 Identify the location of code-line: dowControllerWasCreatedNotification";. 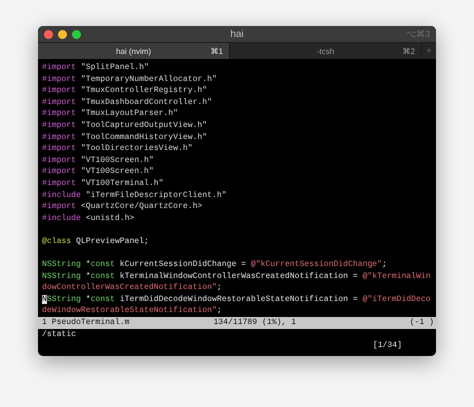
(132, 288).